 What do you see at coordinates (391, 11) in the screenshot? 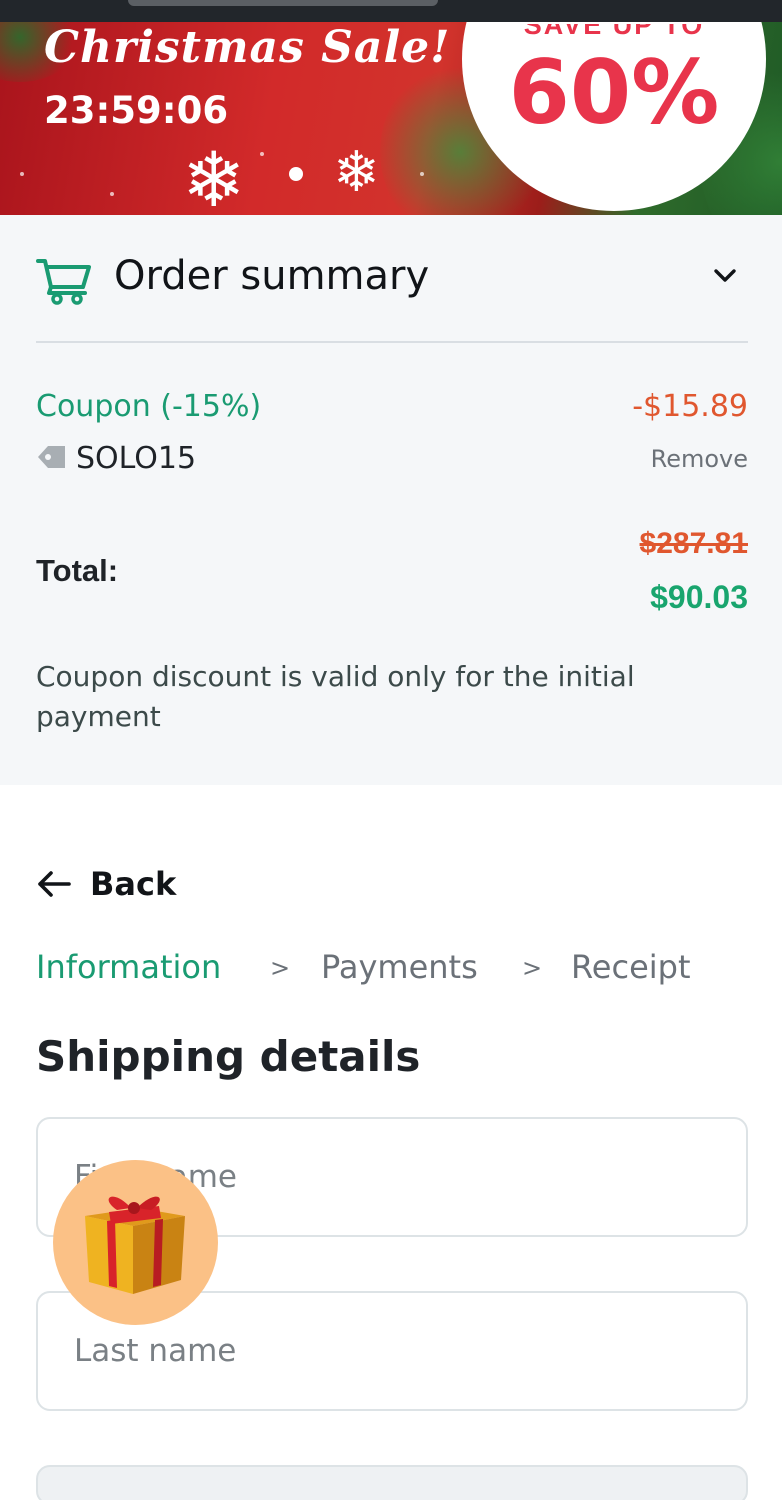
I see `top-status-strip` at bounding box center [391, 11].